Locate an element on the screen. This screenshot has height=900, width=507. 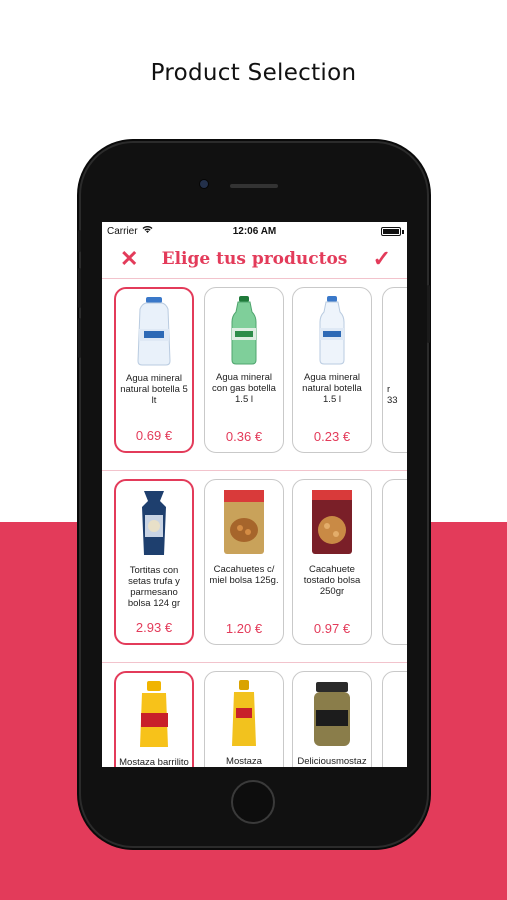
sparkling-water-bottle-icon is located at coordinates (244, 330).